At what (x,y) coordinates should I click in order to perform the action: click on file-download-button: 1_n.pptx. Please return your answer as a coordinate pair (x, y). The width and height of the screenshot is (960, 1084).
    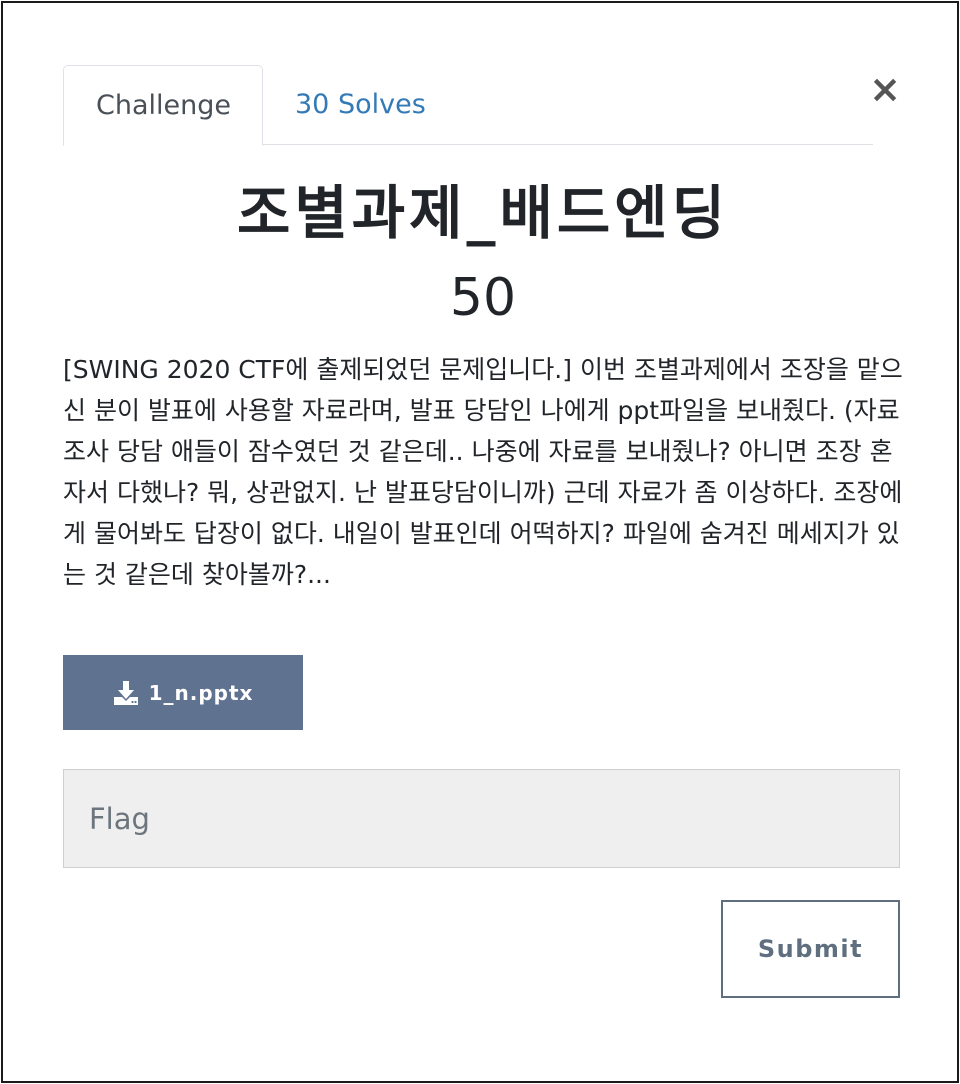
    Looking at the image, I should click on (183, 692).